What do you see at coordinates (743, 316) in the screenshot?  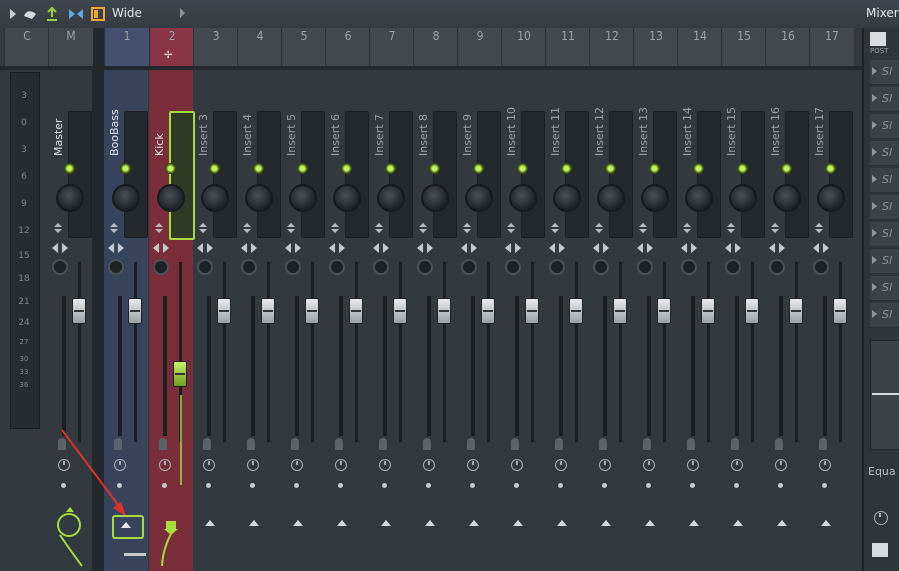 I see `mixer-track-15: Insert 15` at bounding box center [743, 316].